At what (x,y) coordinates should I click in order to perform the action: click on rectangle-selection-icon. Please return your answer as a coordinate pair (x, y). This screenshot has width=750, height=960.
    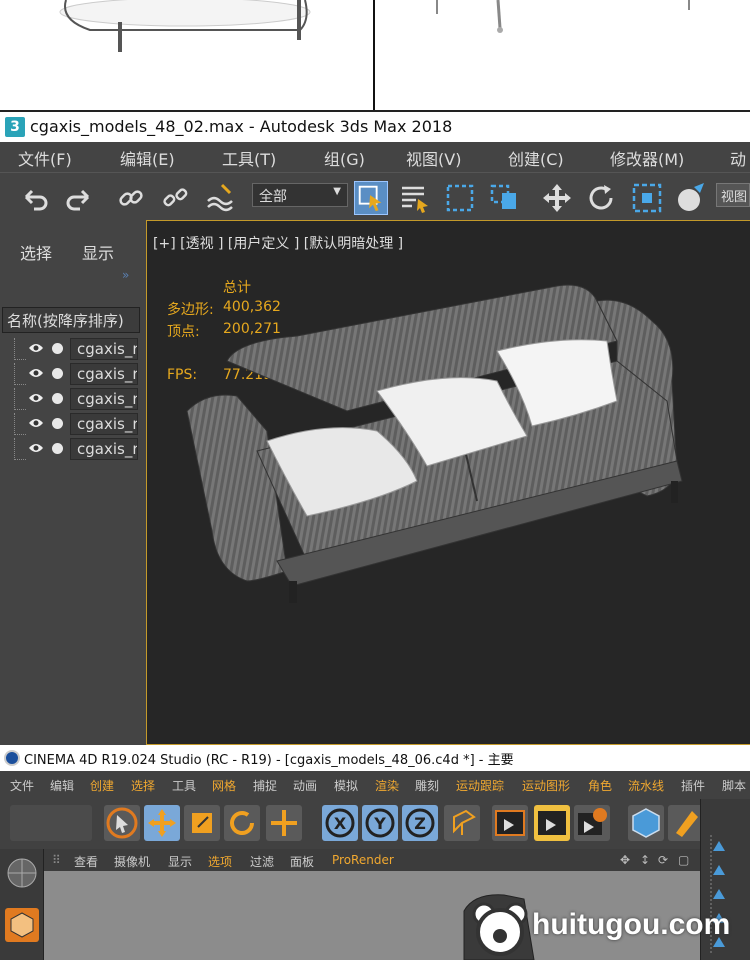
    Looking at the image, I should click on (461, 198).